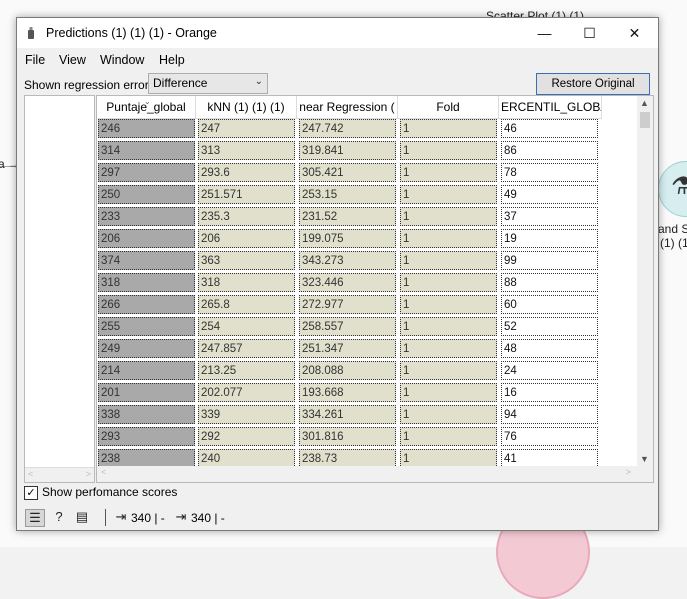  Describe the element at coordinates (347, 216) in the screenshot. I see `table-cell: 231.52` at that location.